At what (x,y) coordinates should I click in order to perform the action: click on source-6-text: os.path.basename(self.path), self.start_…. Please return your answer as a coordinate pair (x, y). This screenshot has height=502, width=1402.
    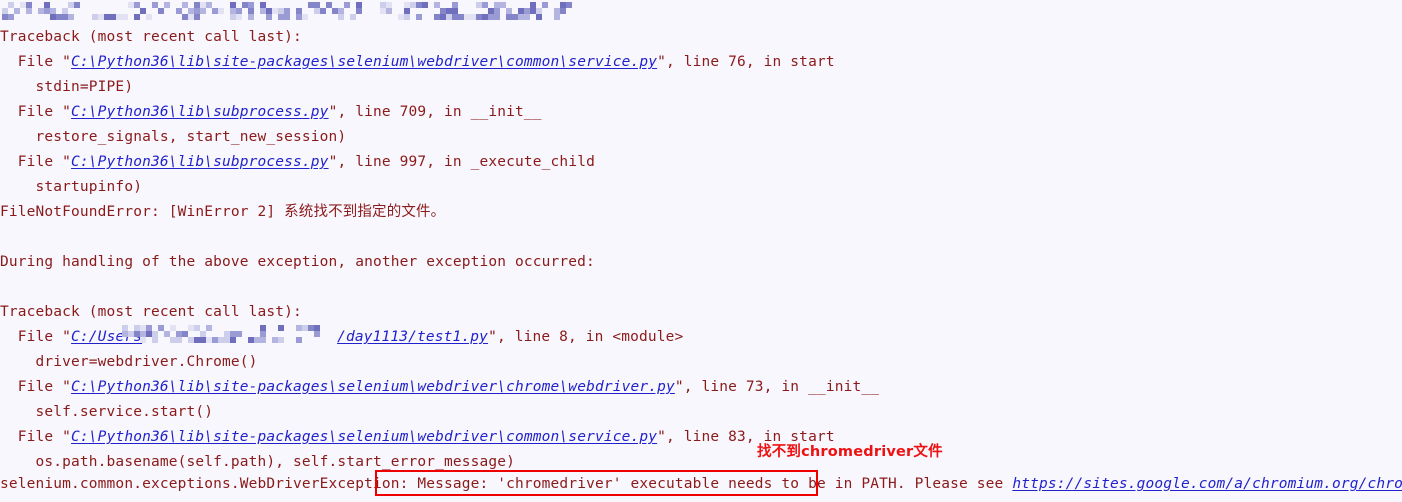
    Looking at the image, I should click on (258, 462).